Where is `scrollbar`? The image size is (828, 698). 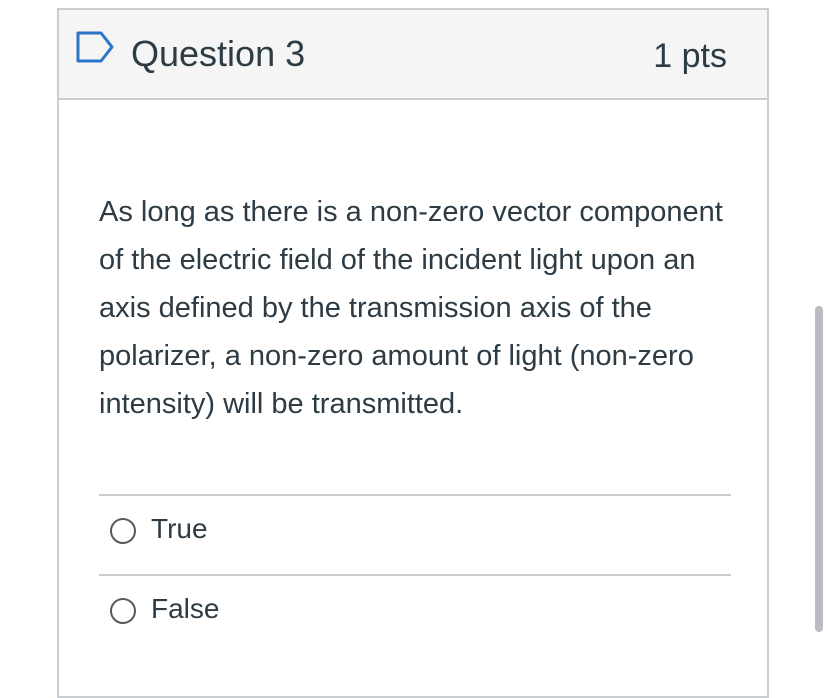
scrollbar is located at coordinates (819, 469).